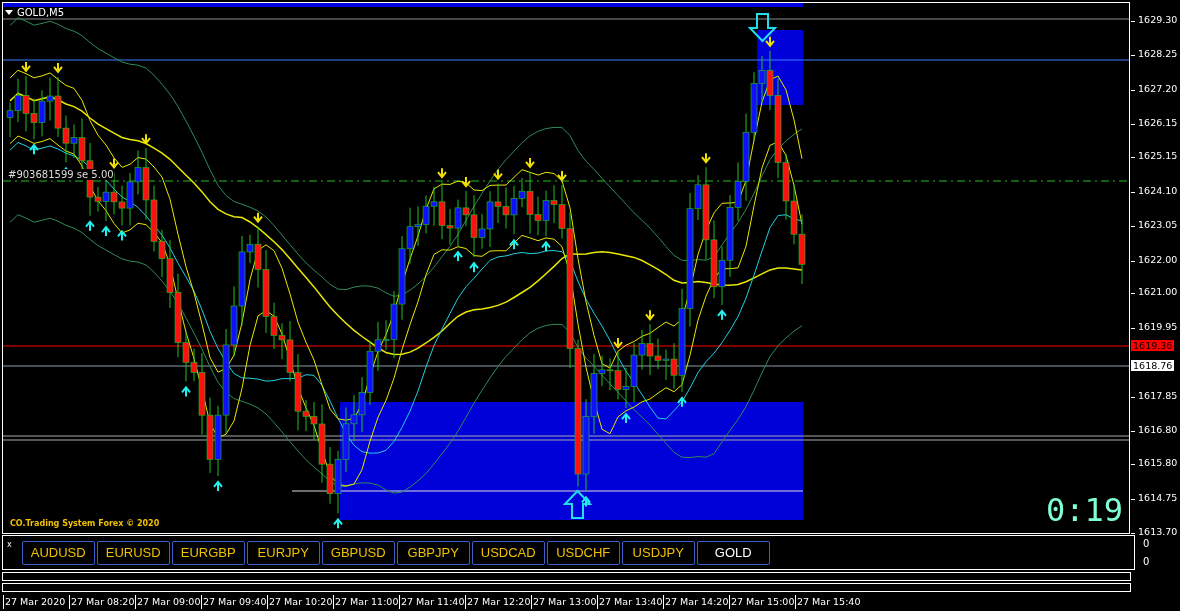  Describe the element at coordinates (583, 552) in the screenshot. I see `symbol-button: USDCHF` at that location.